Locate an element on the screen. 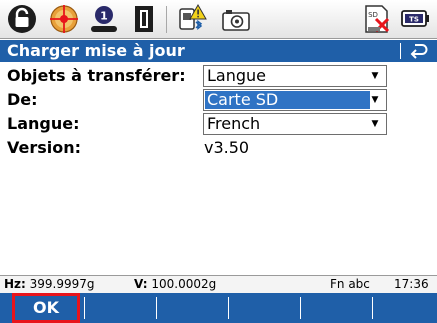 This screenshot has width=437, height=323. prism-target-icon is located at coordinates (64, 19).